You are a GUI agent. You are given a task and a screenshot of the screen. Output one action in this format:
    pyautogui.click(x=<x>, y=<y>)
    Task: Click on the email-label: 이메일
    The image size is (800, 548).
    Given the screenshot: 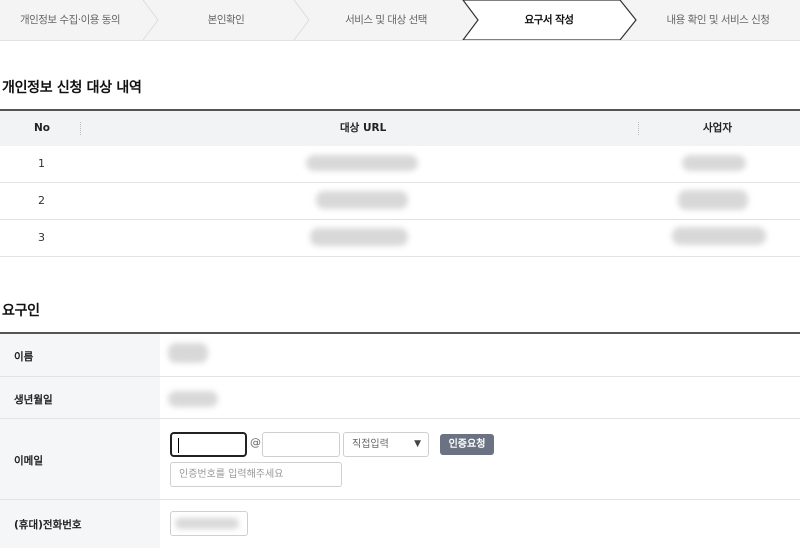 What is the action you would take?
    pyautogui.click(x=28, y=461)
    